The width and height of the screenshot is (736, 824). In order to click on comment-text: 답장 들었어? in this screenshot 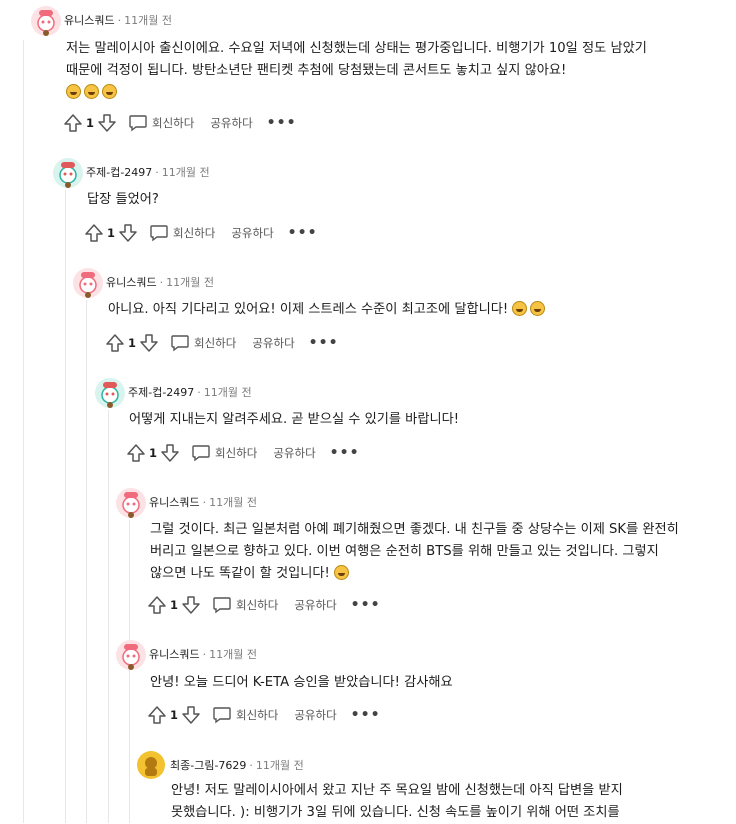, I will do `click(123, 199)`.